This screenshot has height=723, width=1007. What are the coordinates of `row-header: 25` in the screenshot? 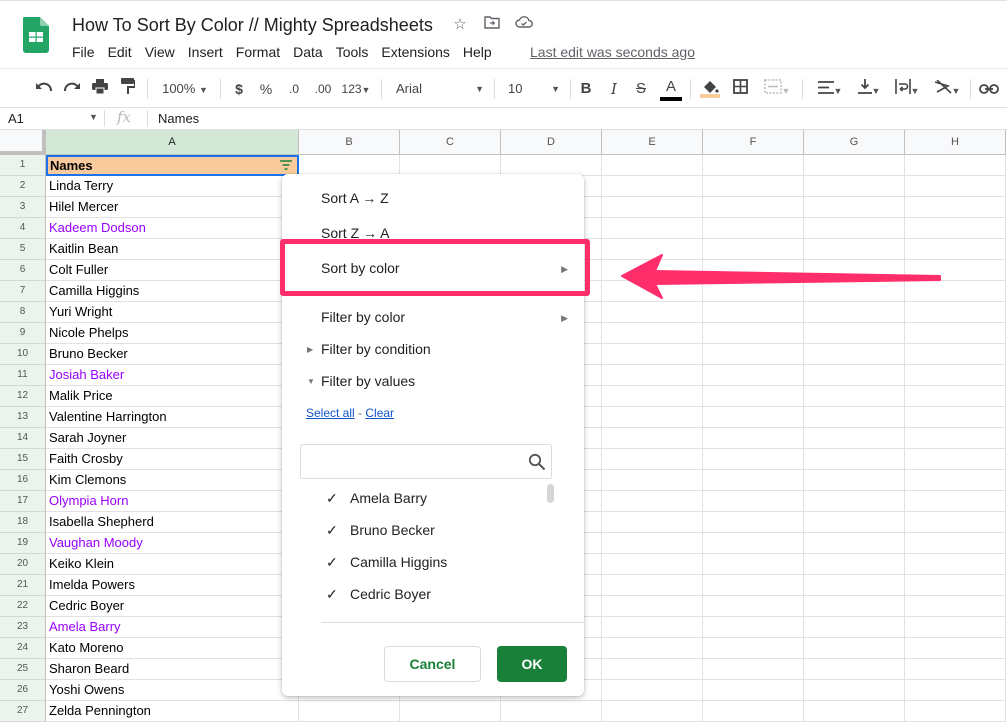 It's located at (23, 669).